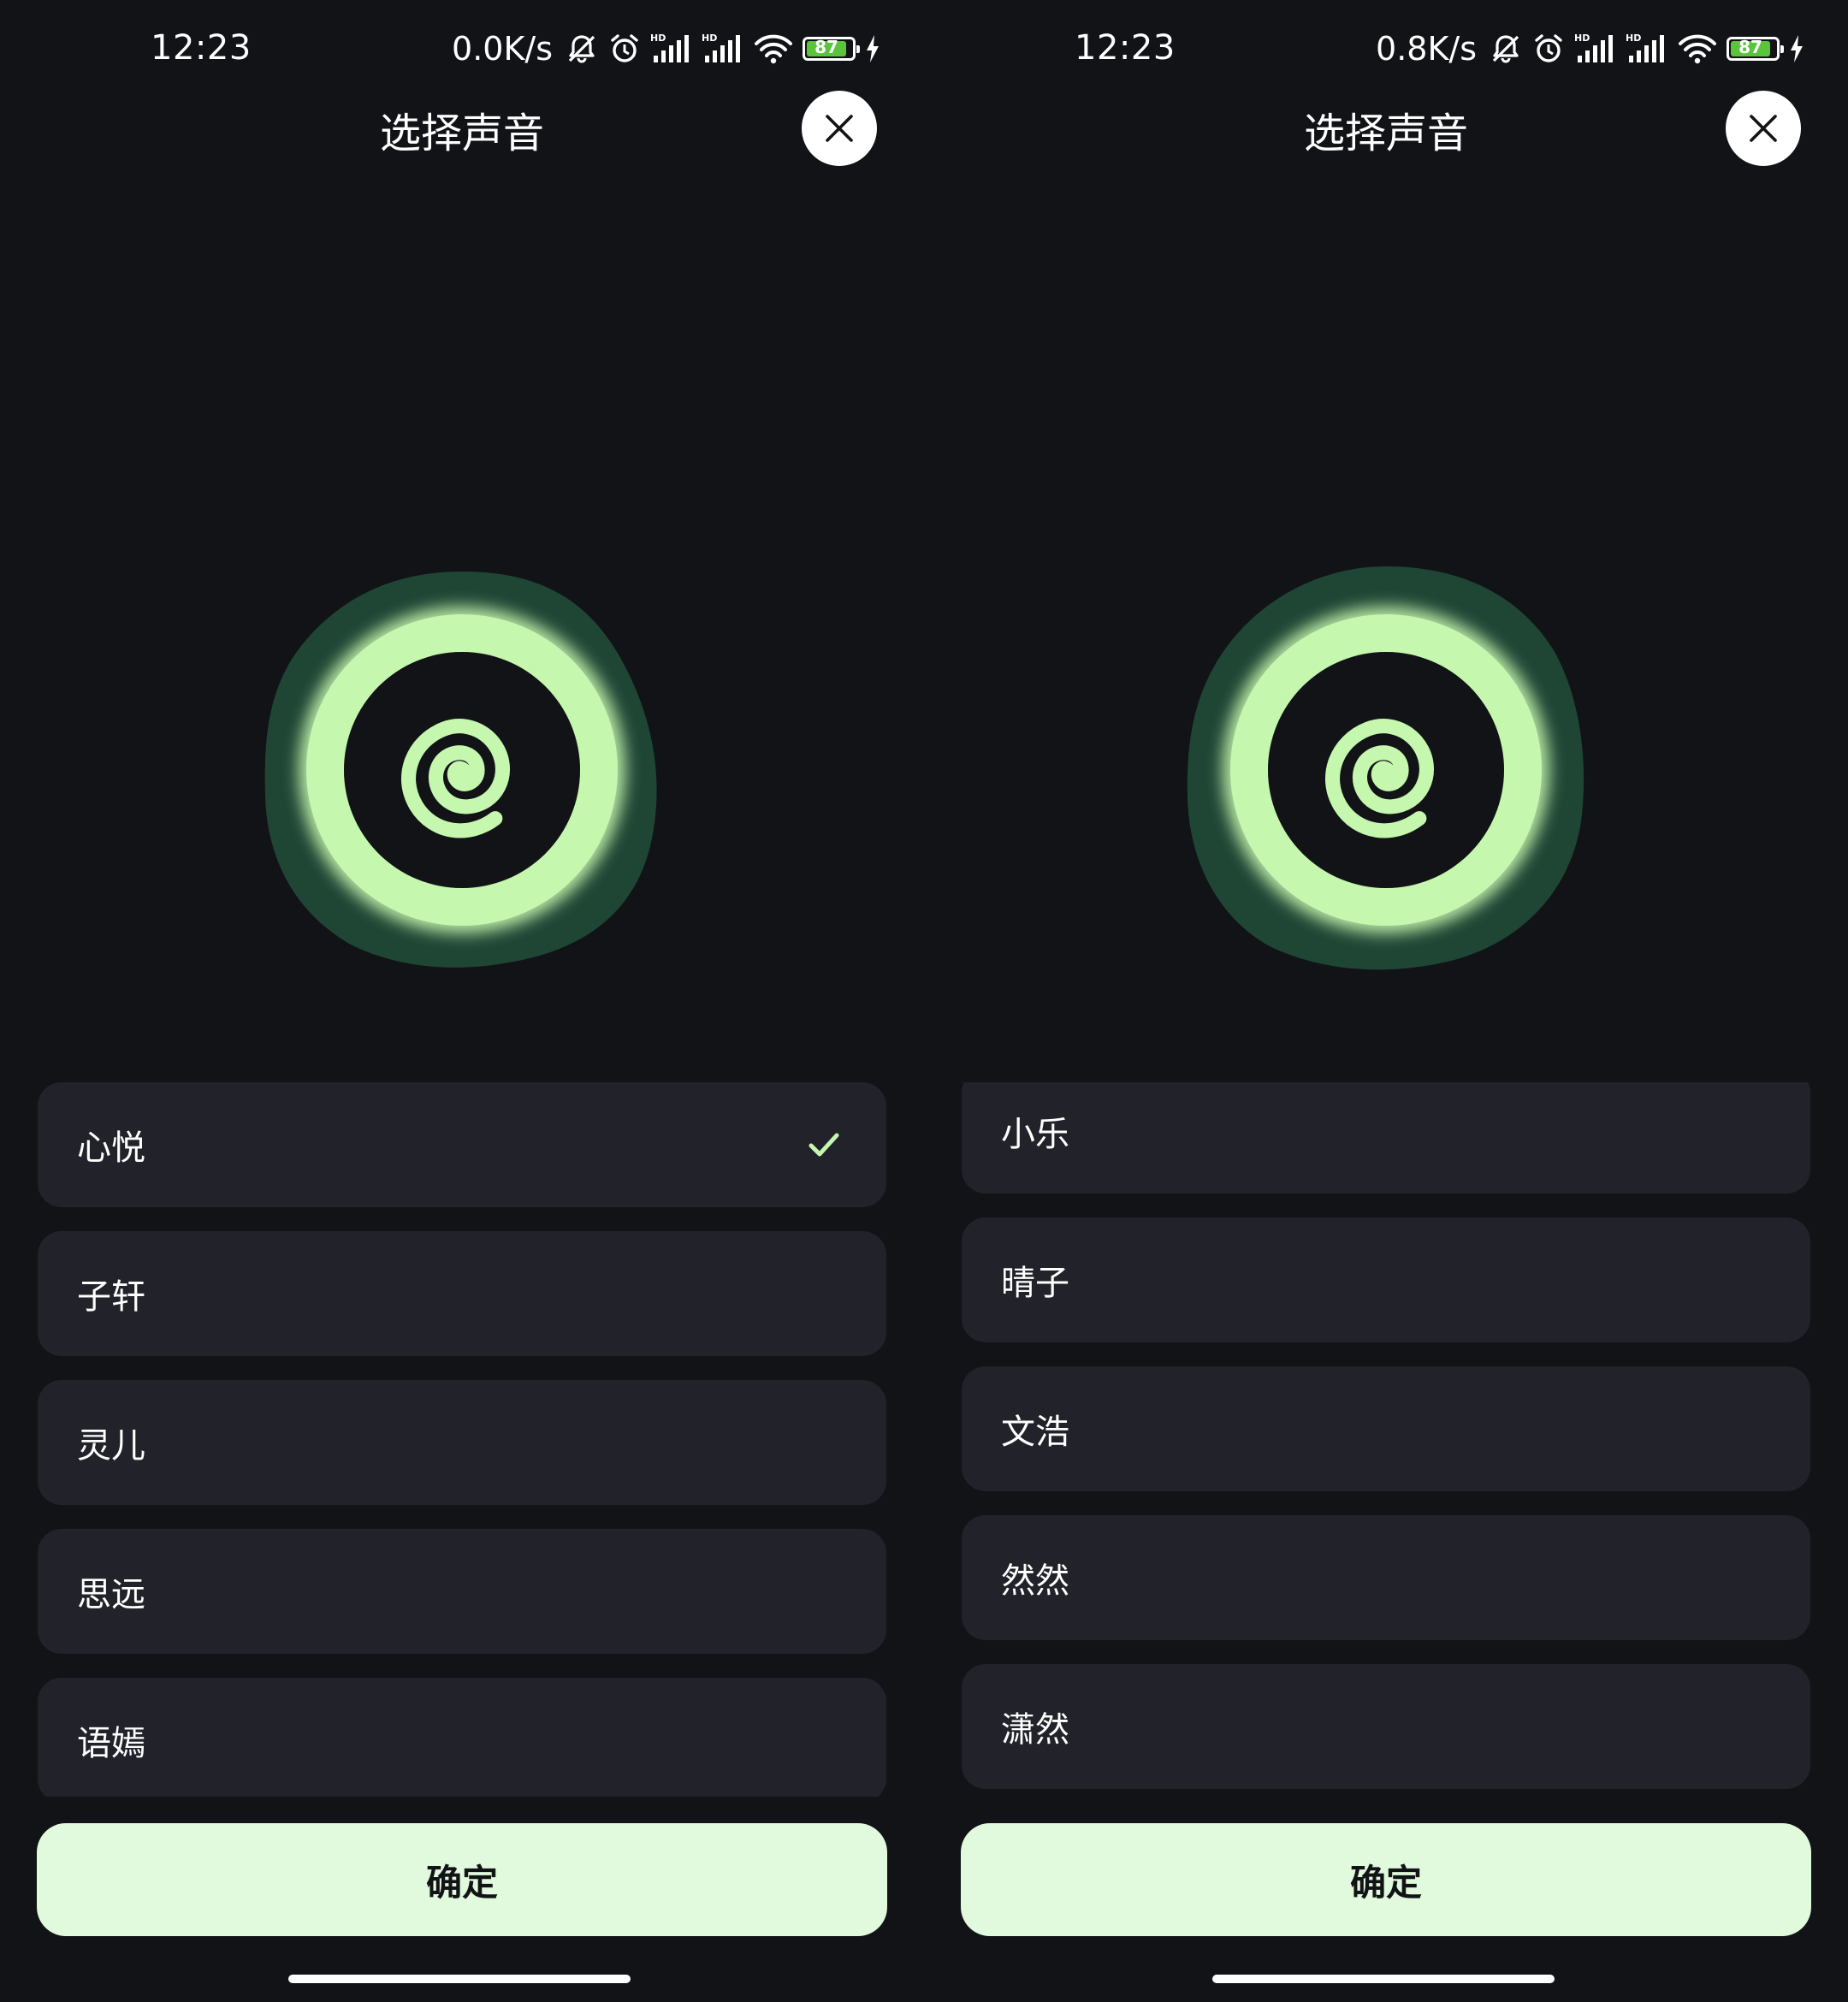  What do you see at coordinates (1386, 1726) in the screenshot?
I see `voice-option: 潇然` at bounding box center [1386, 1726].